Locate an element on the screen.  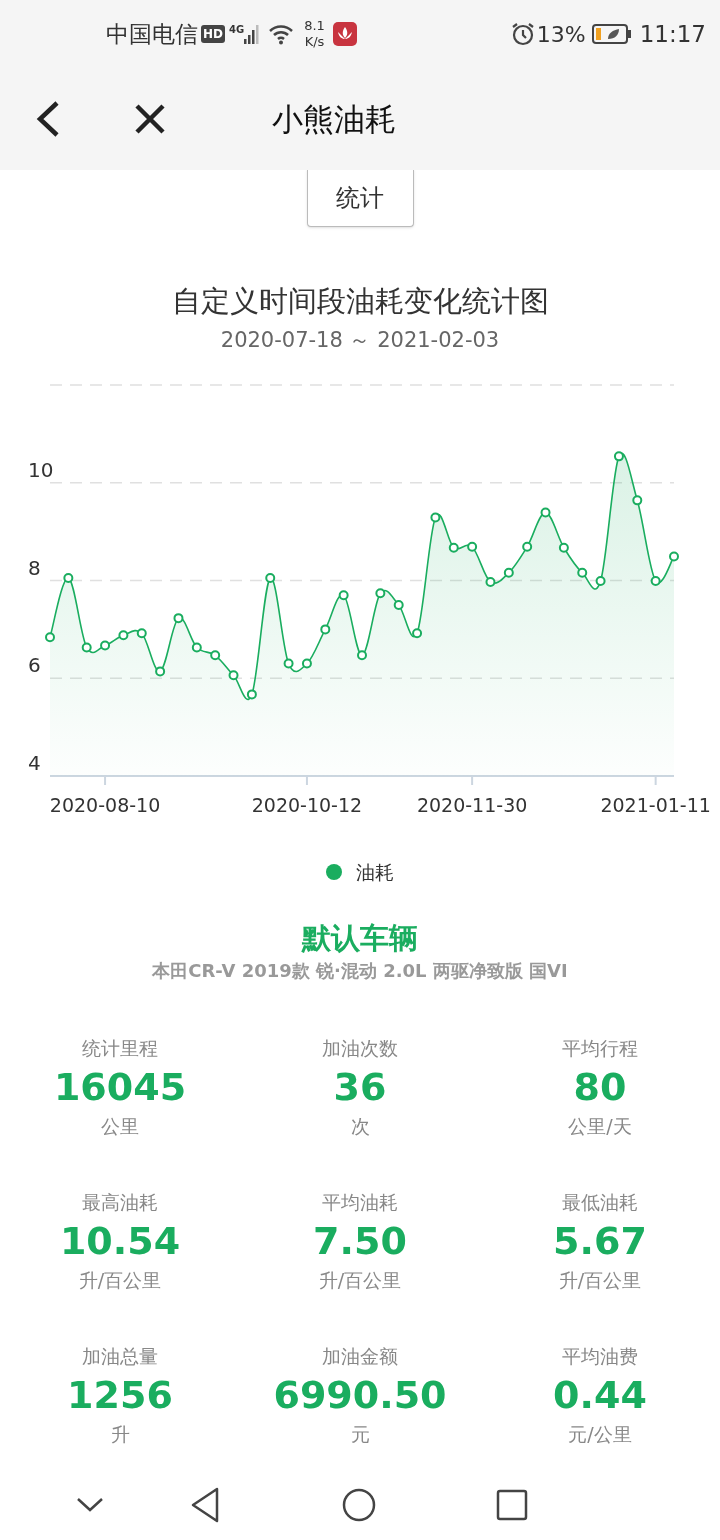
statistics-tab: 统计 is located at coordinates (360, 198).